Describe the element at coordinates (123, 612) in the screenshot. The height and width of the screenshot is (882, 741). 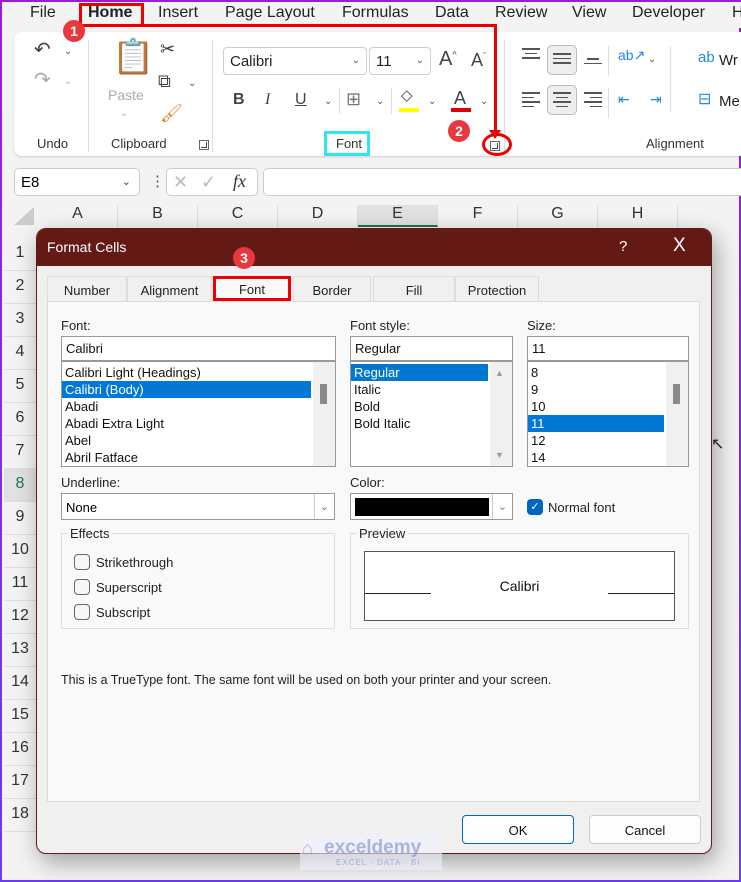
I see `subscript-label: Subscript` at that location.